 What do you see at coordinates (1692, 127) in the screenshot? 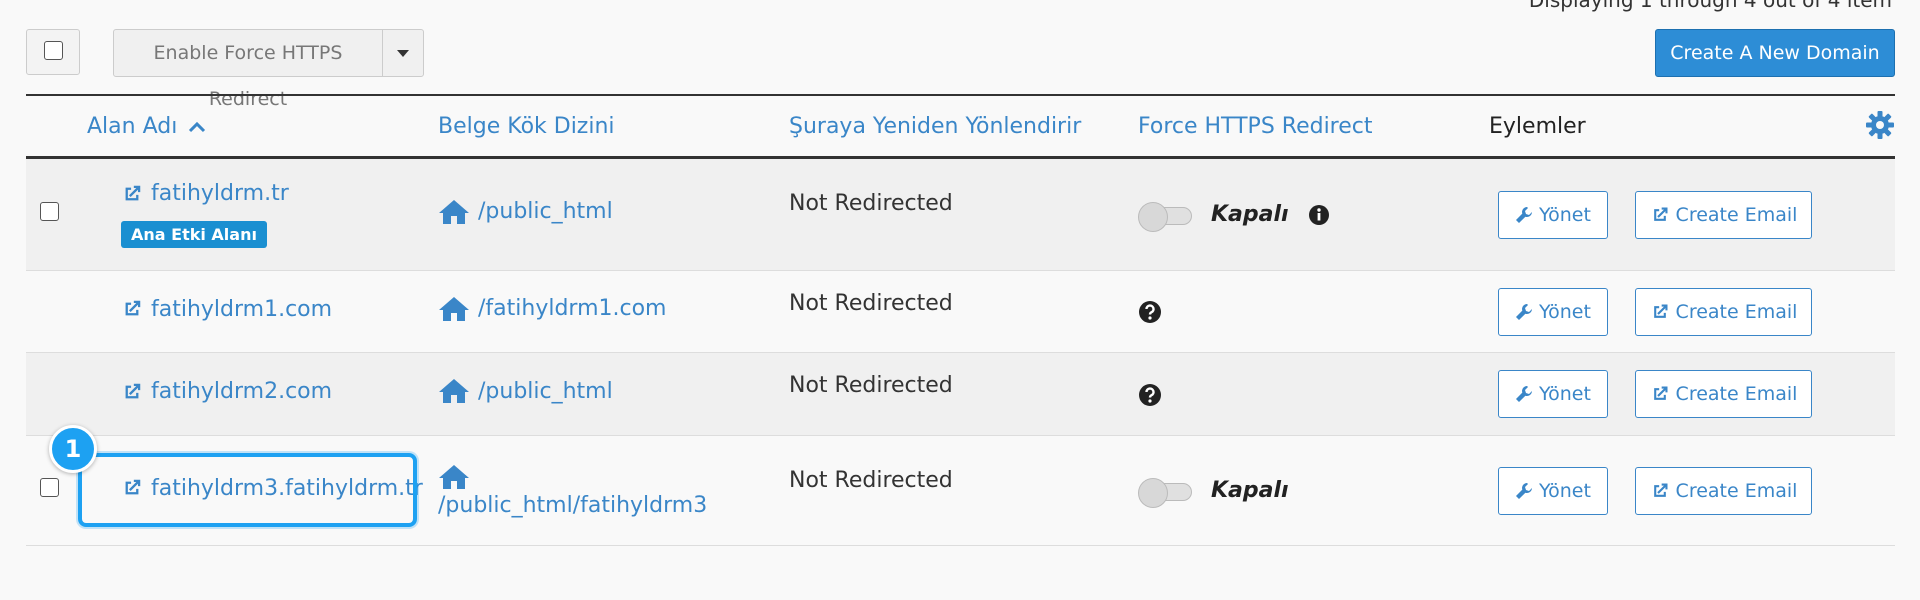
I see `column-header-actions: Eylemler` at bounding box center [1692, 127].